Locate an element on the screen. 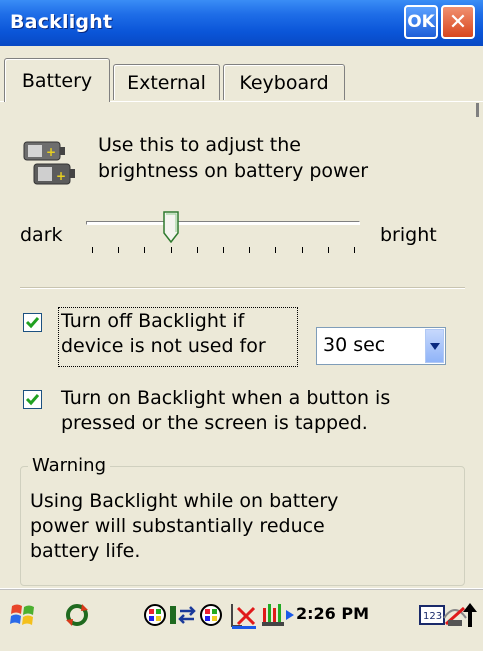  timeout-value: 30 sec is located at coordinates (354, 345).